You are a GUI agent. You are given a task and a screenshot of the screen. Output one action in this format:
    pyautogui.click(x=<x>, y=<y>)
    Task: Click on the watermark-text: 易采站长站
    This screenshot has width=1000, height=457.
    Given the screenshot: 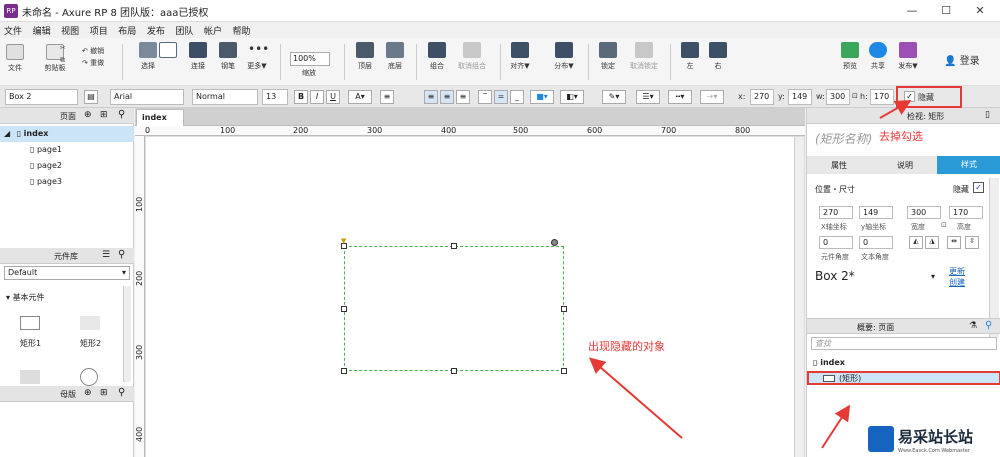 What is the action you would take?
    pyautogui.click(x=936, y=437)
    